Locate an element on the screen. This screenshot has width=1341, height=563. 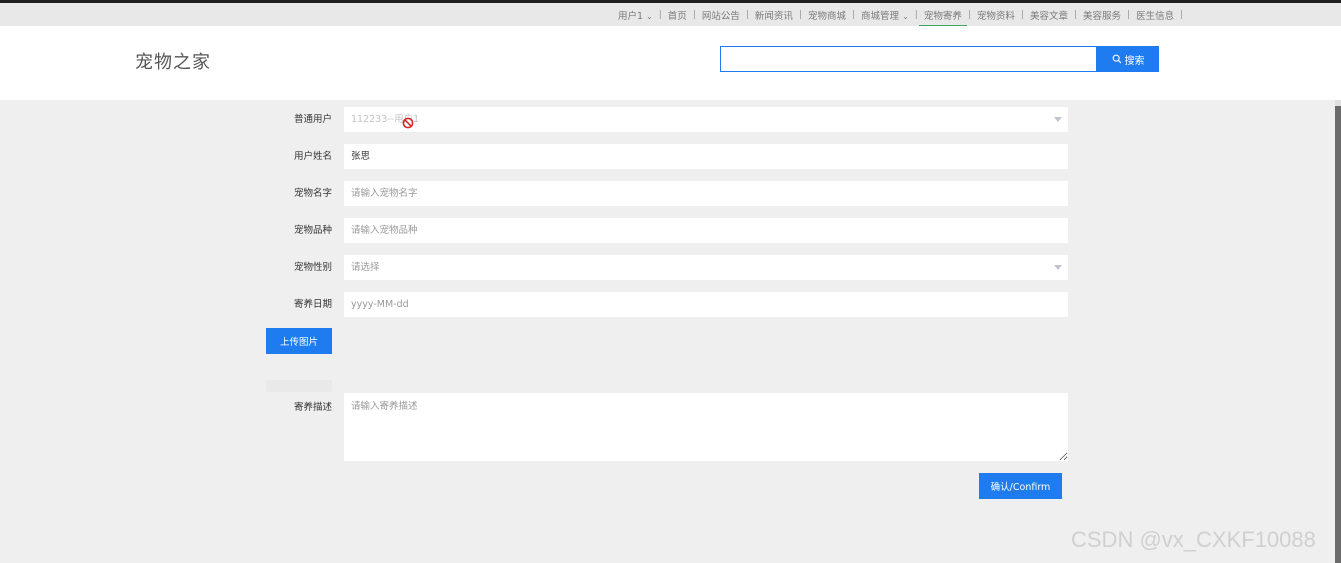
field-label: 寄养日期 is located at coordinates (312, 304).